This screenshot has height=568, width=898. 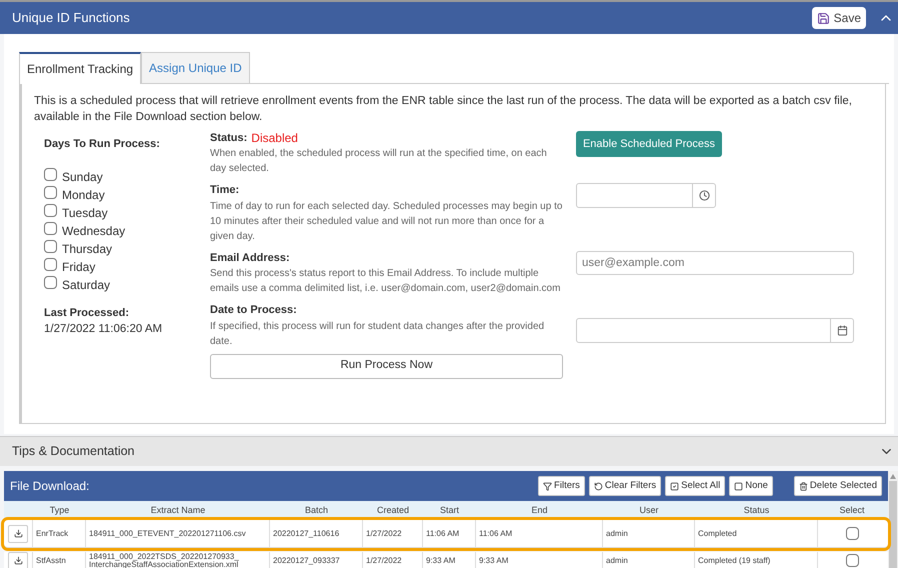 I want to click on table-cell: 184911_000_ETEVENT_202201271106.csv, so click(x=178, y=533).